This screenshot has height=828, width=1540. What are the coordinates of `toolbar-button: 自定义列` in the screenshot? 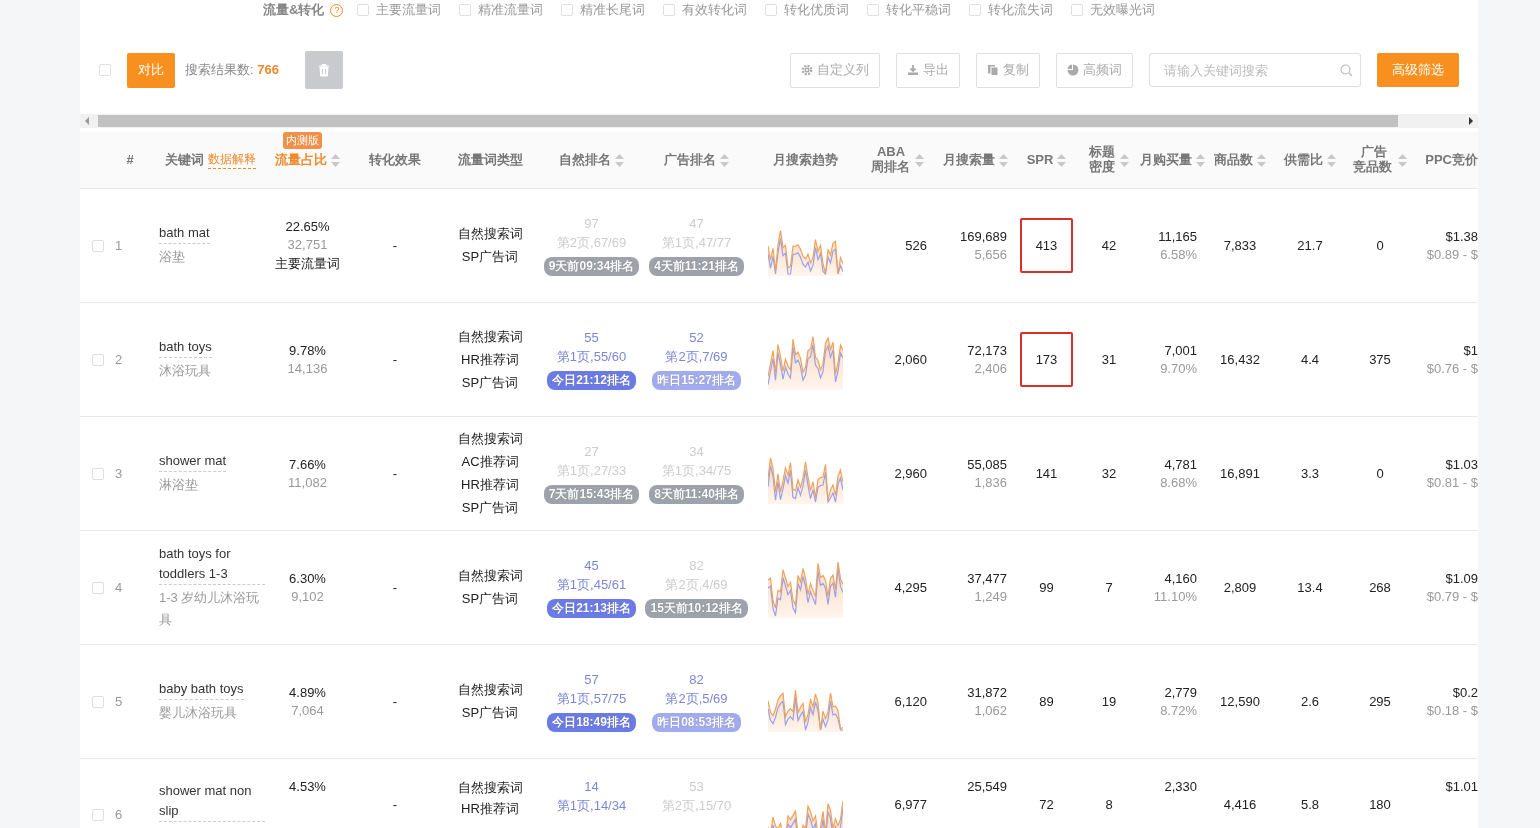 It's located at (835, 70).